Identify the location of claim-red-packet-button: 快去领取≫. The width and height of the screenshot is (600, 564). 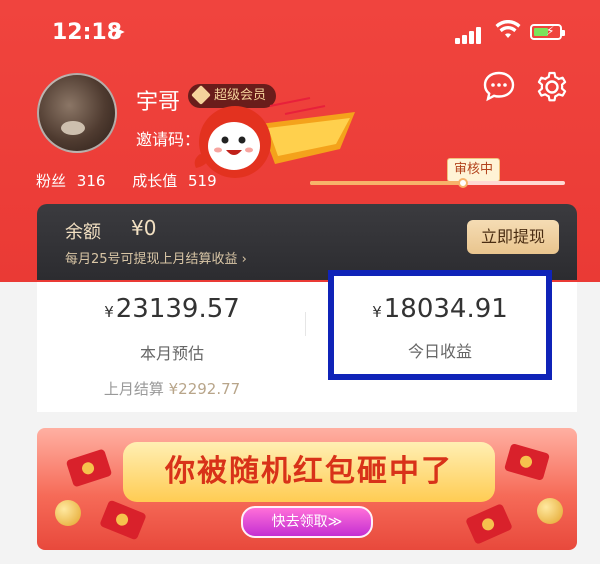
(307, 522).